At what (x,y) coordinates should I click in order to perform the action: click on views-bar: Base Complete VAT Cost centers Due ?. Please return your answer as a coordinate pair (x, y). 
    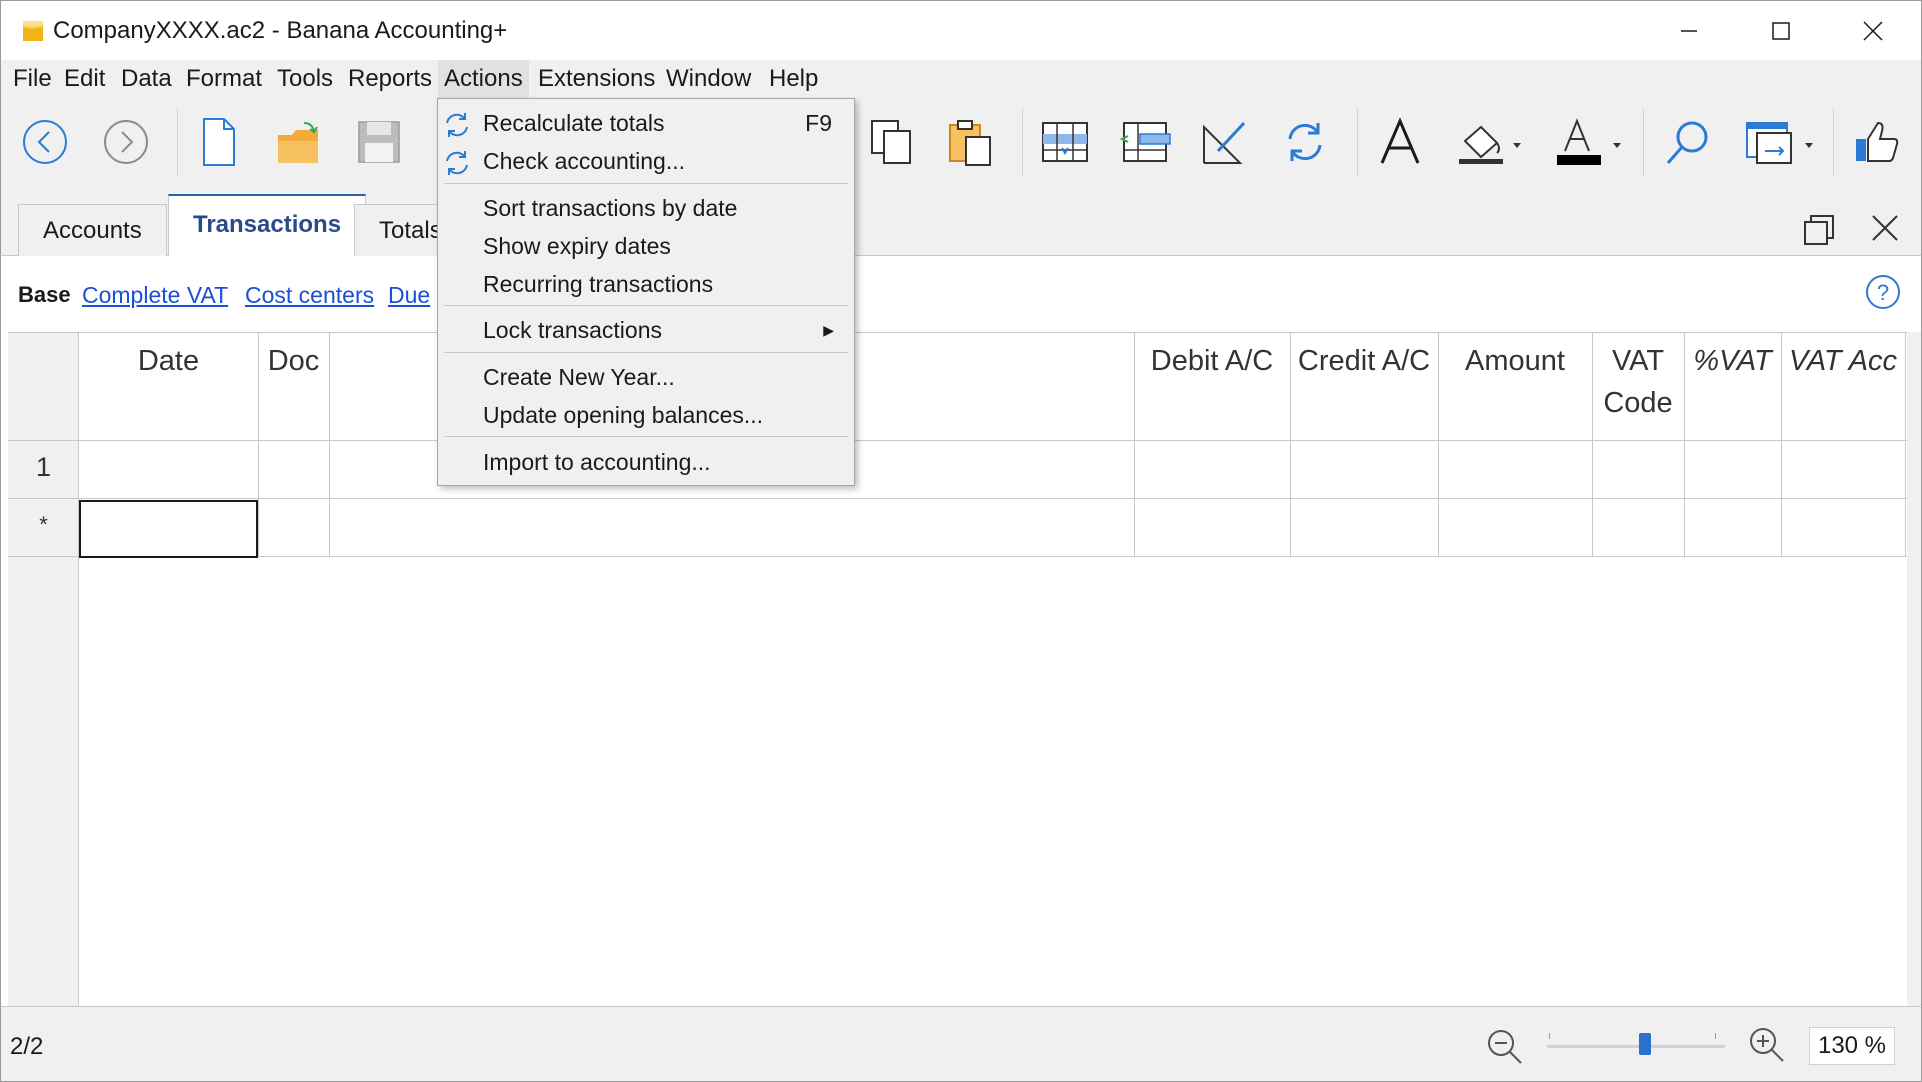
    Looking at the image, I should click on (961, 294).